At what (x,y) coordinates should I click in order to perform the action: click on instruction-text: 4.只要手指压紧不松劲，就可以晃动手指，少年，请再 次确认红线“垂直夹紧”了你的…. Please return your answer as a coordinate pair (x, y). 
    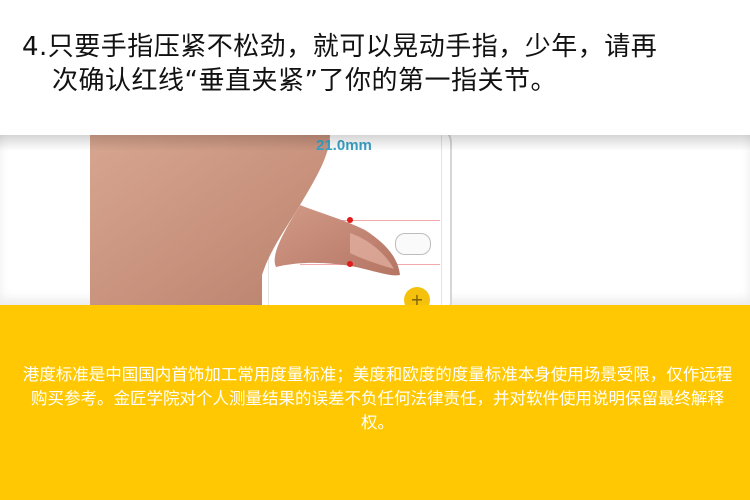
    Looking at the image, I should click on (378, 64).